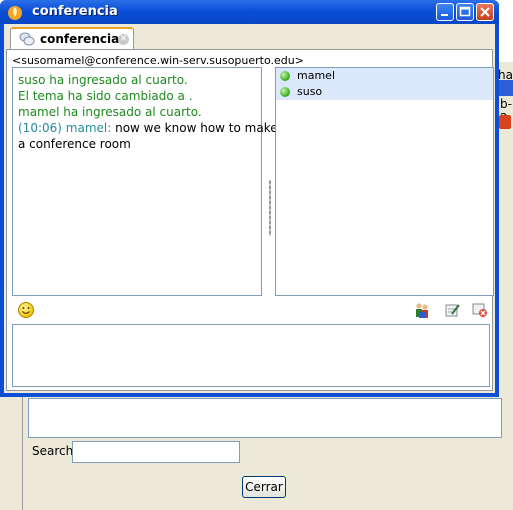  I want to click on minimize-button, so click(445, 12).